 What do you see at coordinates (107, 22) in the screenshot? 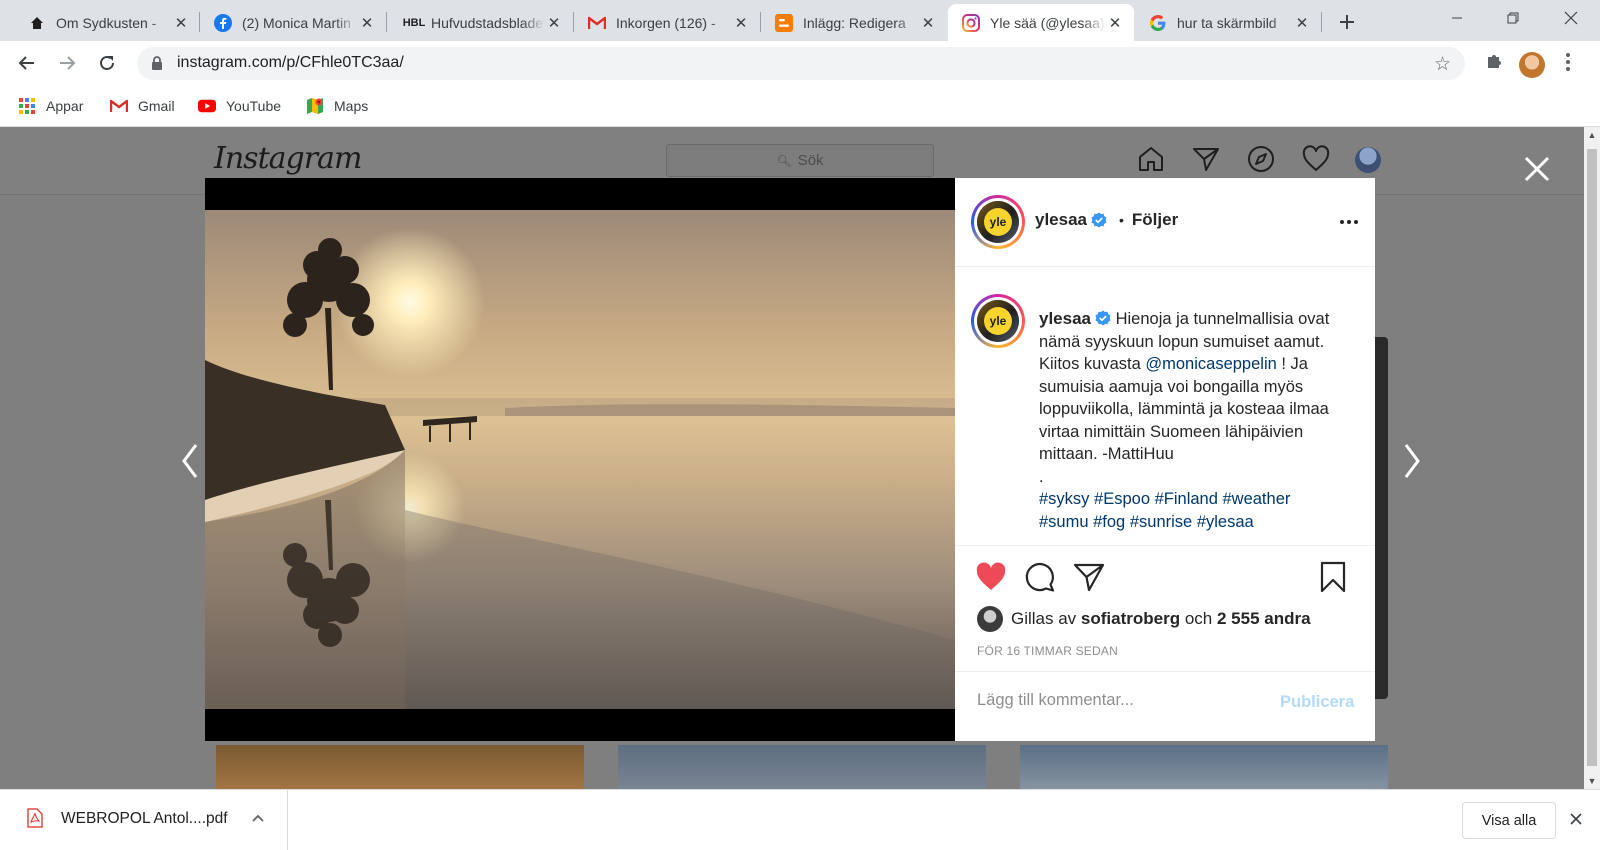
I see `tab-om-sydkusten: Om Sydkusten - ✕` at bounding box center [107, 22].